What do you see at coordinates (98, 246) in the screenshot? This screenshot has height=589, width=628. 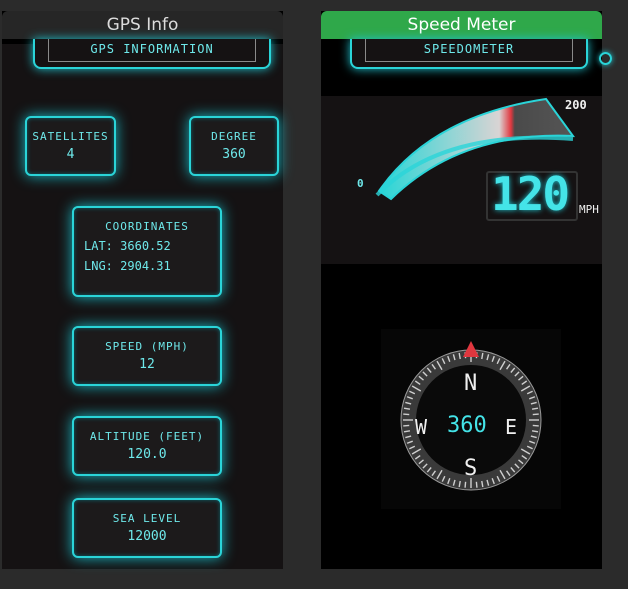 I see `latitude-label: LAT:` at bounding box center [98, 246].